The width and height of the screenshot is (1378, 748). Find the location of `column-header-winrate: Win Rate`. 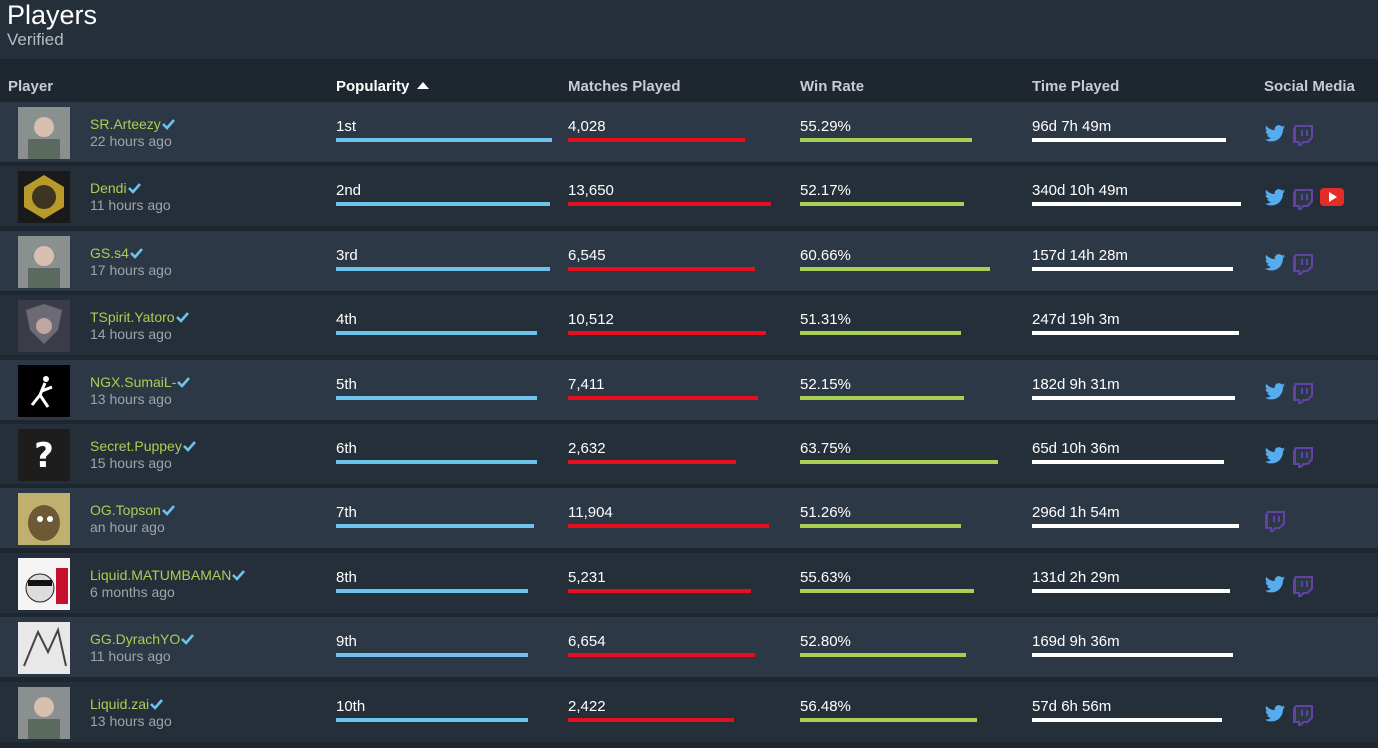

column-header-winrate: Win Rate is located at coordinates (832, 86).